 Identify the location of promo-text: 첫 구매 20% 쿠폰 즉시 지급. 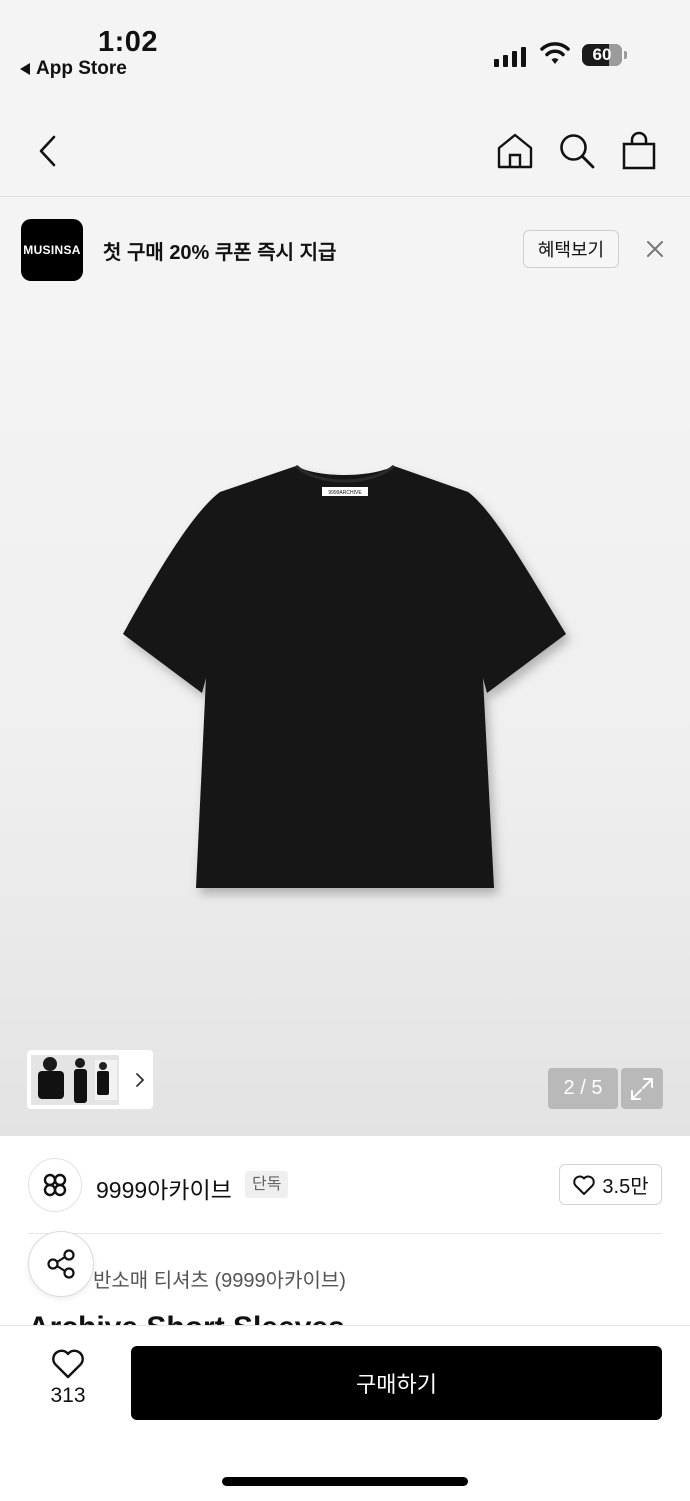
(220, 253).